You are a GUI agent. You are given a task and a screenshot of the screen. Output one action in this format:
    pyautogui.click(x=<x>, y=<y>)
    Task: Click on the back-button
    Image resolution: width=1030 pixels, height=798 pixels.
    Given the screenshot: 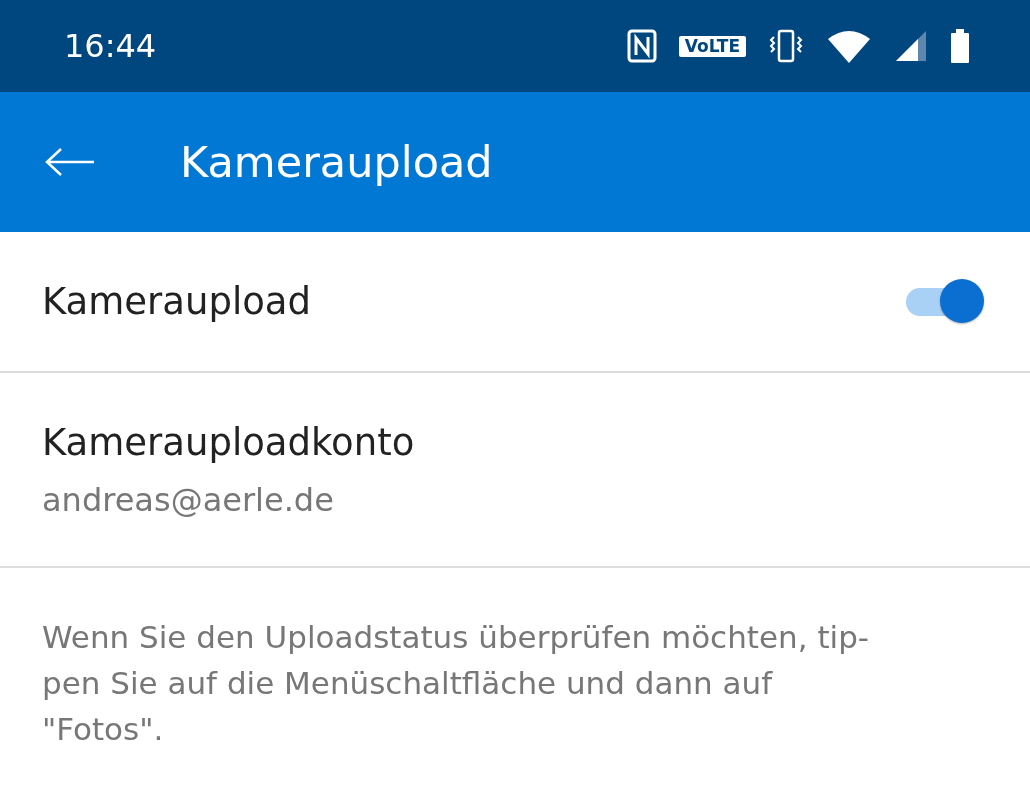 What is the action you would take?
    pyautogui.click(x=70, y=162)
    